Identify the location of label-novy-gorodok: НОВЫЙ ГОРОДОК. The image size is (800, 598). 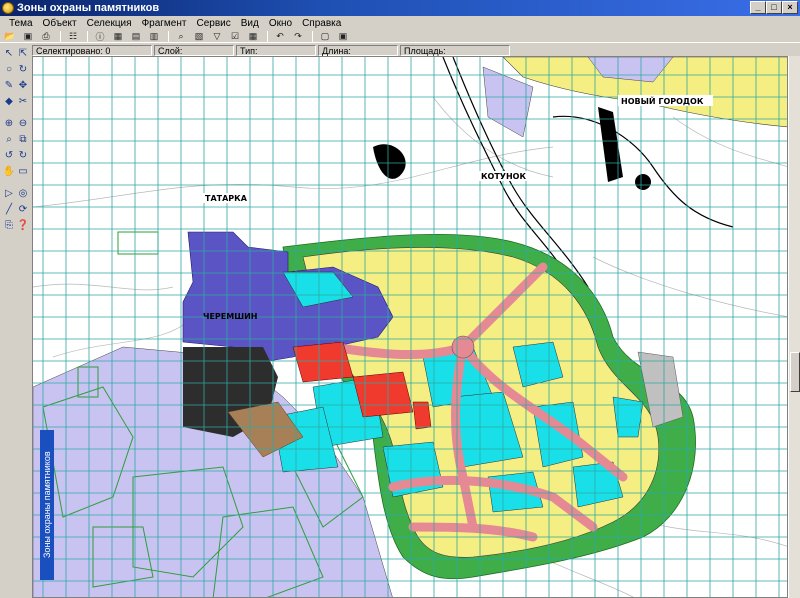
(662, 100).